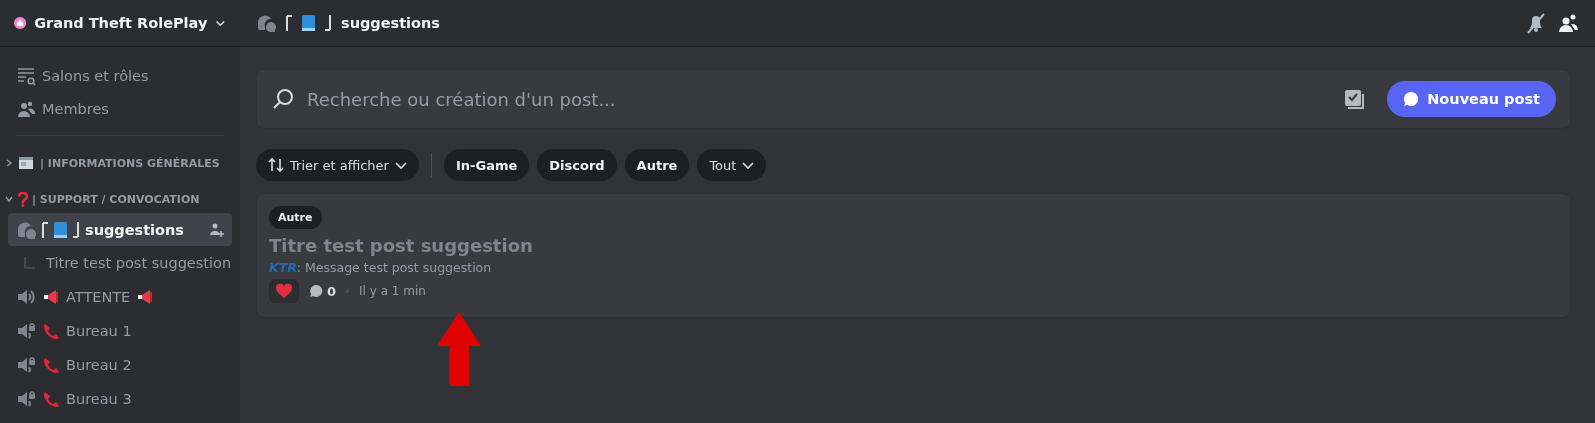 This screenshot has width=1595, height=423. I want to click on tag-filter: Autre, so click(657, 165).